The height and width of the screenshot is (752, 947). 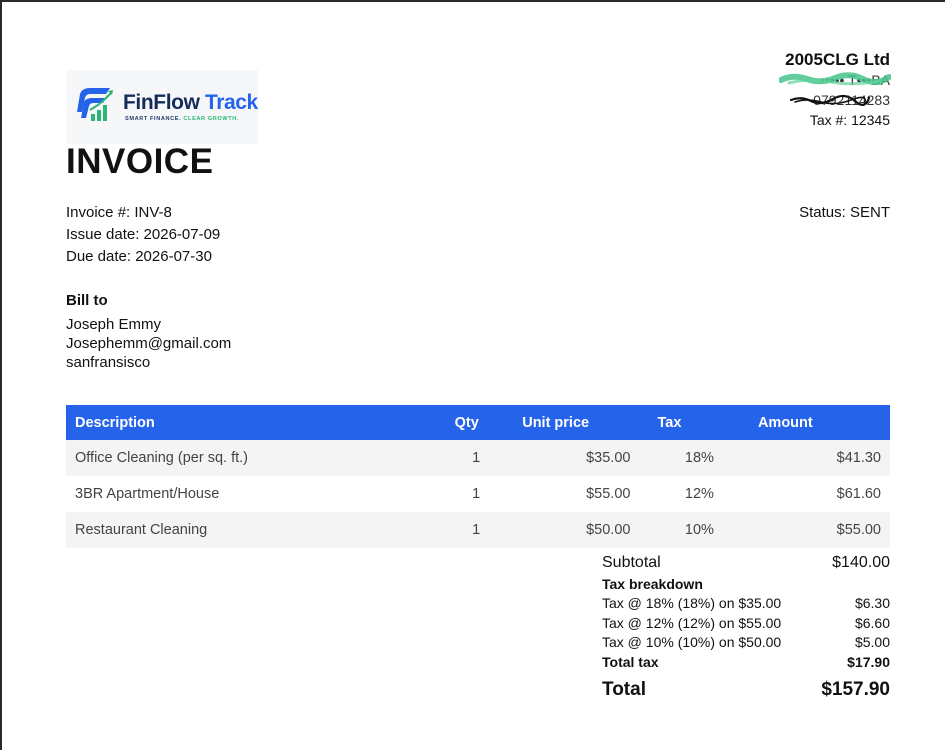 What do you see at coordinates (807, 458) in the screenshot?
I see `cell-amount: $41.30` at bounding box center [807, 458].